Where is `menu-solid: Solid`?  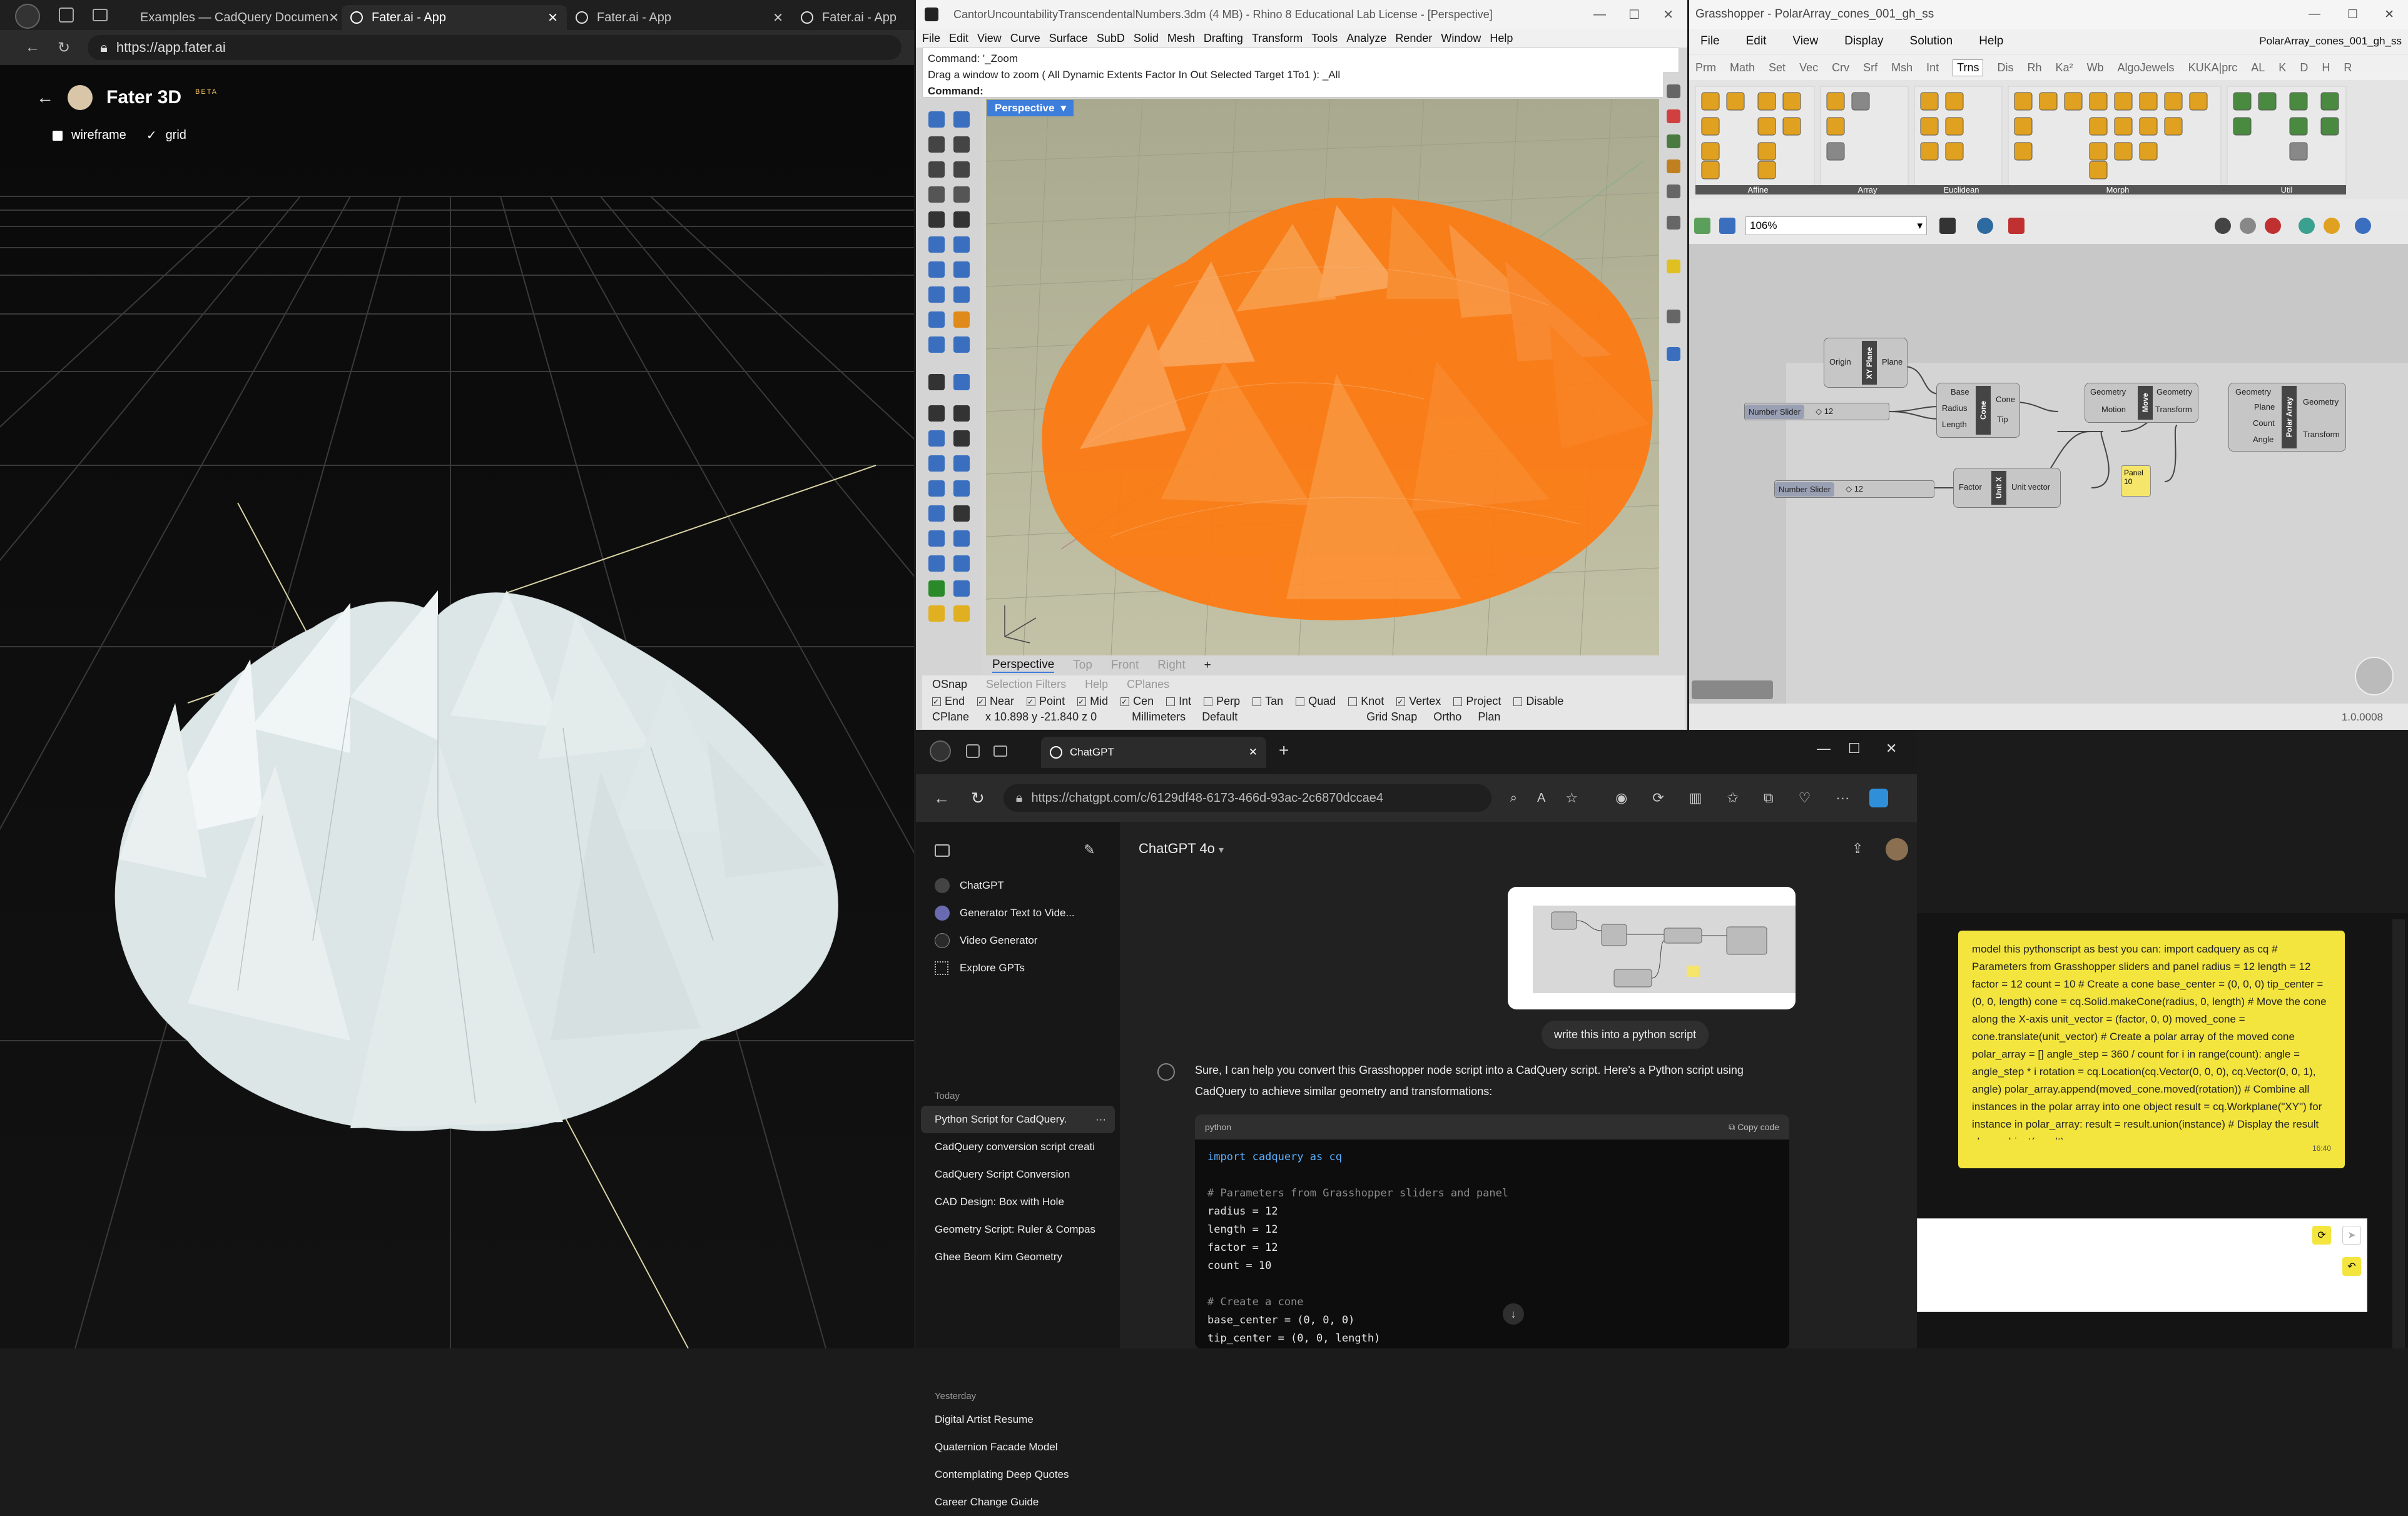 menu-solid: Solid is located at coordinates (1146, 38).